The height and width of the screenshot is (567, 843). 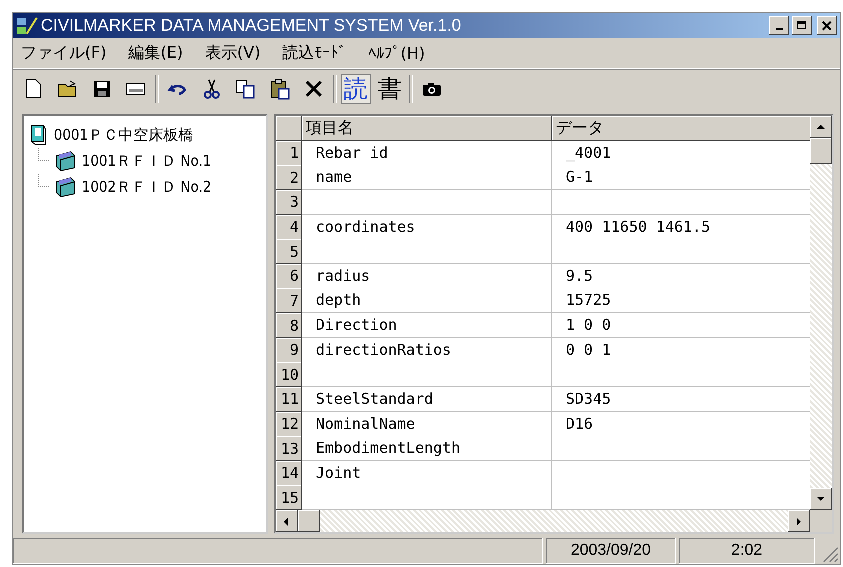 What do you see at coordinates (397, 53) in the screenshot?
I see `menu-item: ﾍﾙﾌﾟ(H)` at bounding box center [397, 53].